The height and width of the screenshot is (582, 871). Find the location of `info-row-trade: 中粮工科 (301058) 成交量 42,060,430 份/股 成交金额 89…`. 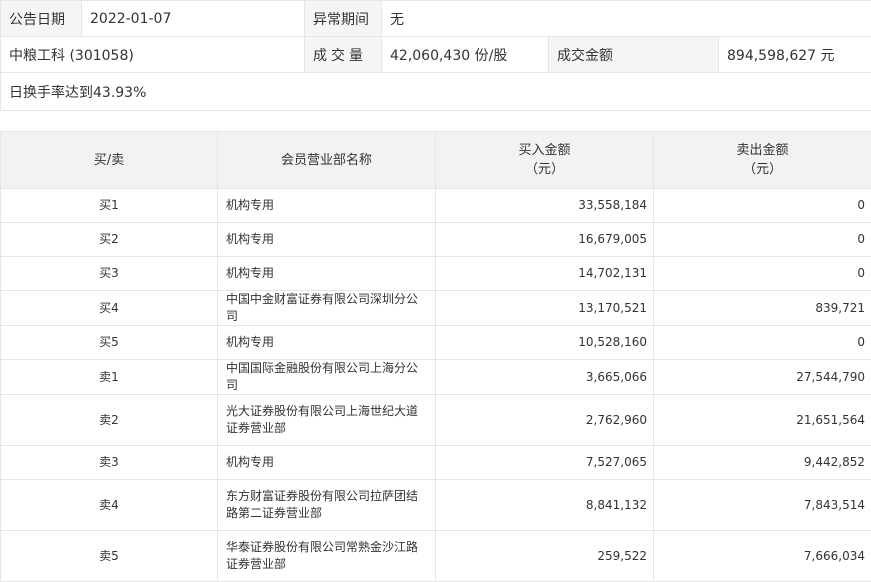

info-row-trade: 中粮工科 (301058) 成交量 42,060,430 份/股 成交金额 89… is located at coordinates (436, 55).